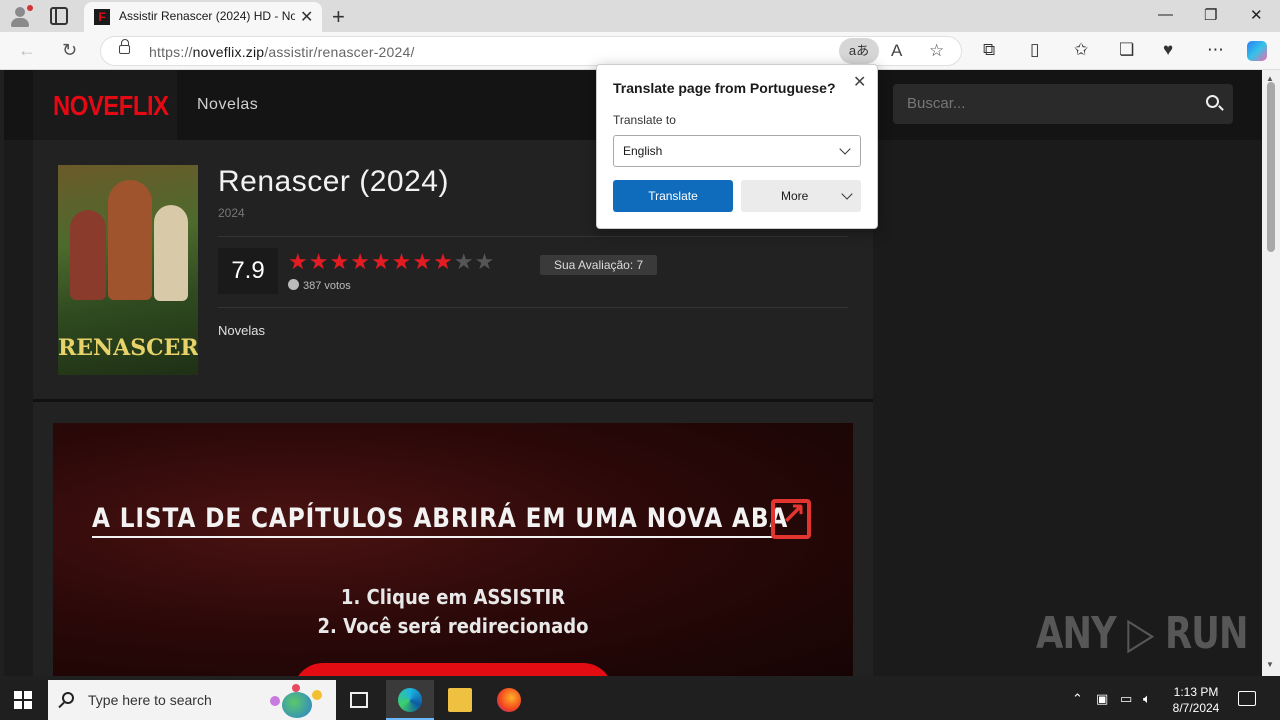  I want to click on tab-close-icon: ✕, so click(306, 17).